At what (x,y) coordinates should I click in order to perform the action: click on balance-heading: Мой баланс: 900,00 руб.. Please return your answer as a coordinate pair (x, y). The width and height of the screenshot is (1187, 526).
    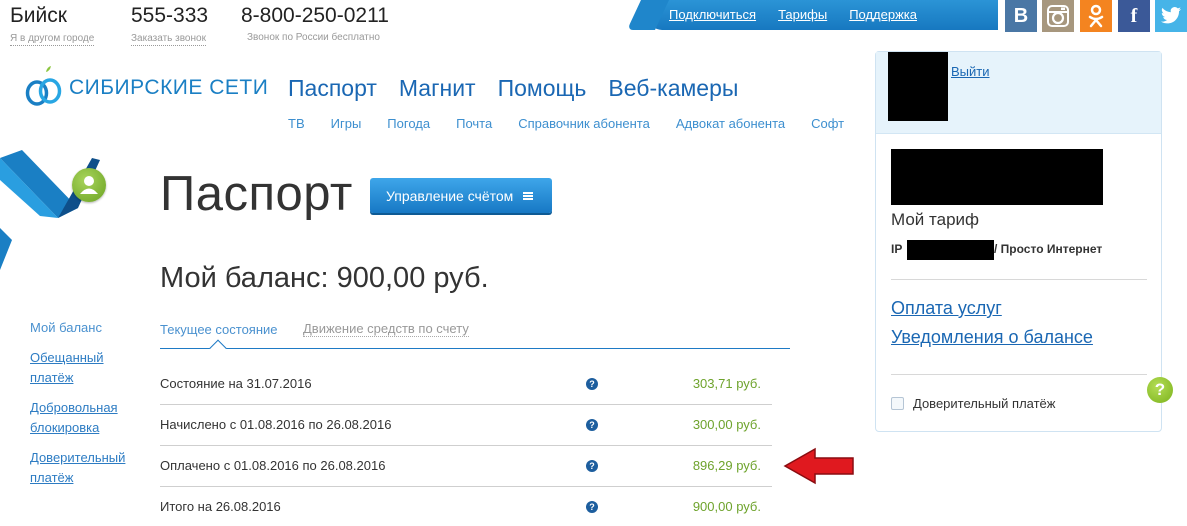
    Looking at the image, I should click on (324, 278).